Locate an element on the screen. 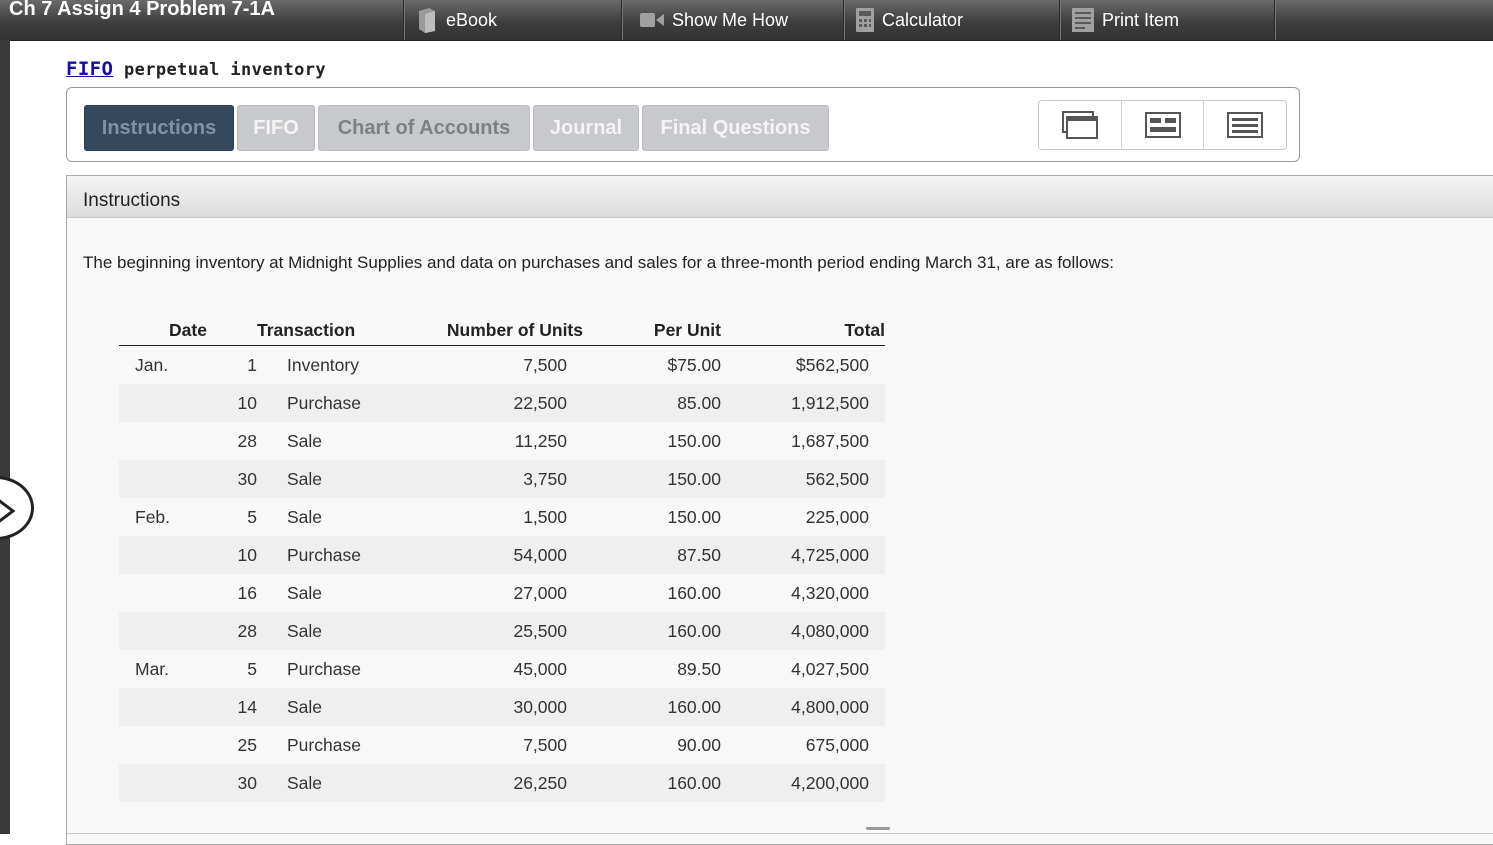 The height and width of the screenshot is (845, 1493). per-unit-cell: 85.00 is located at coordinates (652, 403).